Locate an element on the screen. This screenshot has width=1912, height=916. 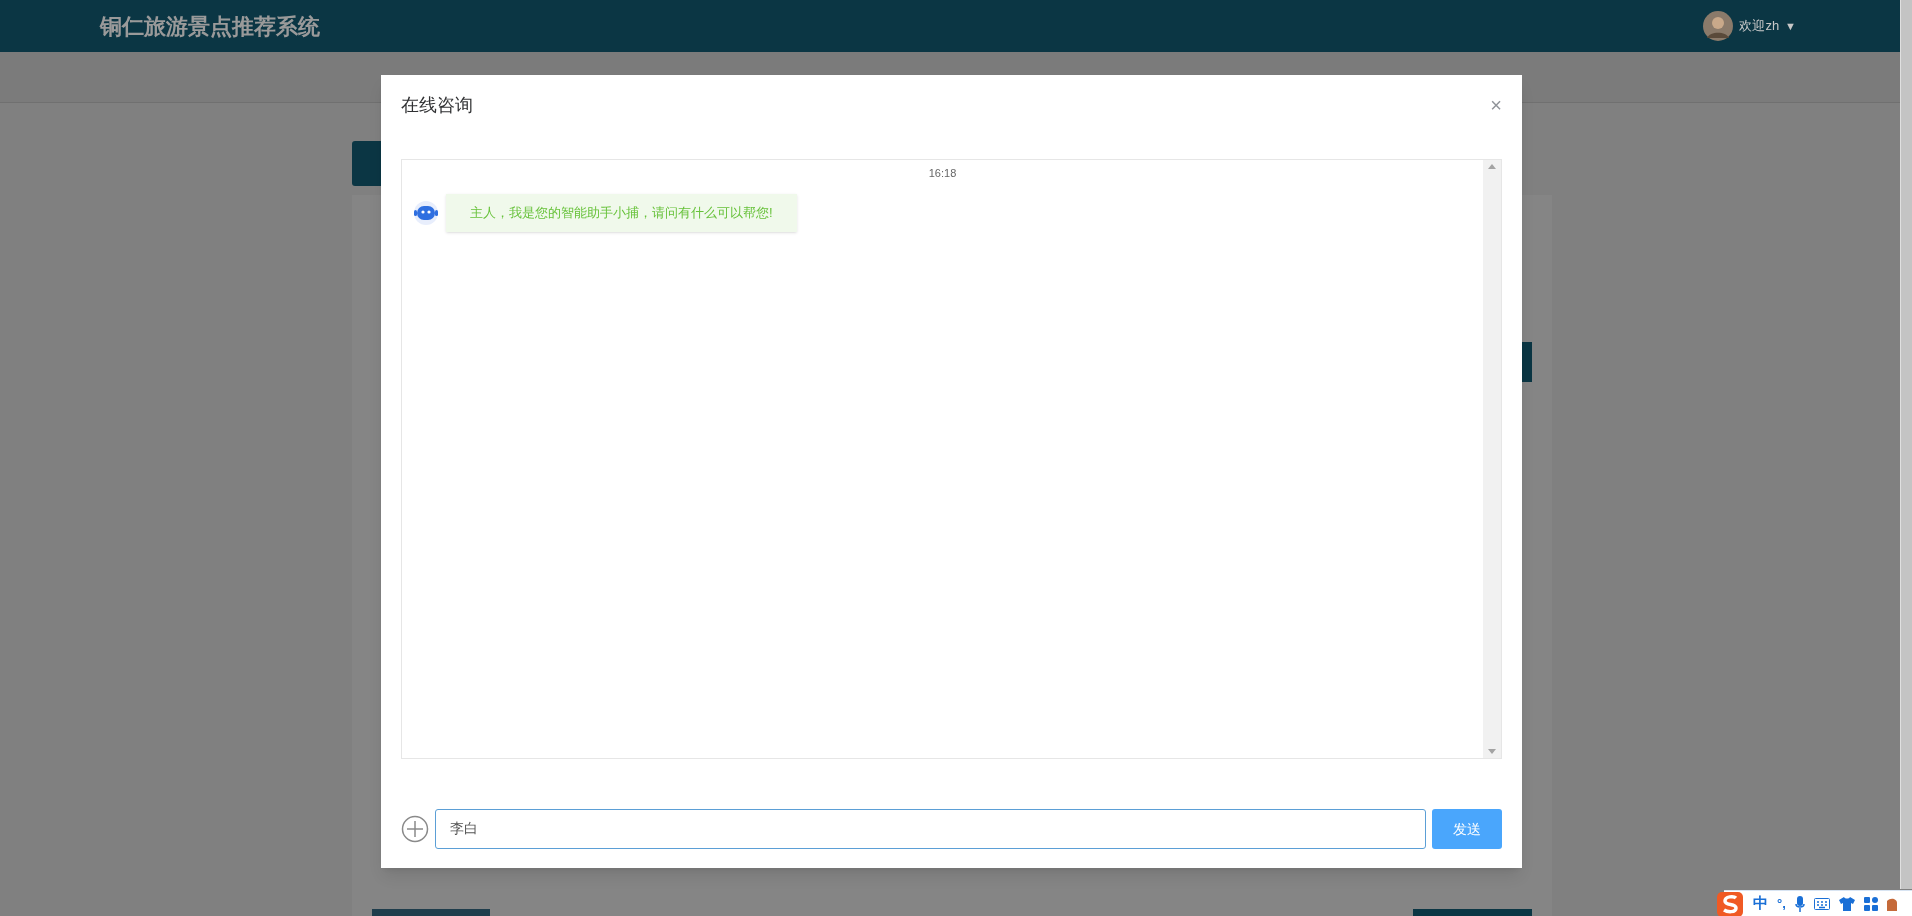
shirt-icon is located at coordinates (1846, 903).